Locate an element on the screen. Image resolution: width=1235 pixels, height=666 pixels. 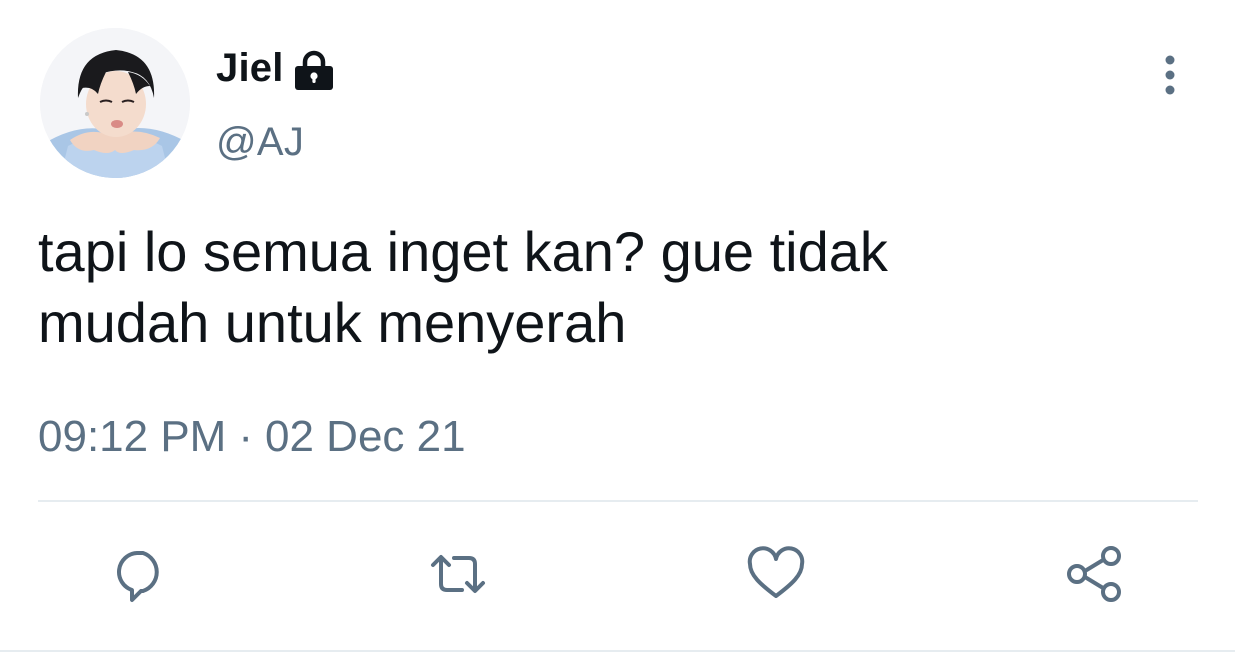
retweet-button is located at coordinates (458, 574).